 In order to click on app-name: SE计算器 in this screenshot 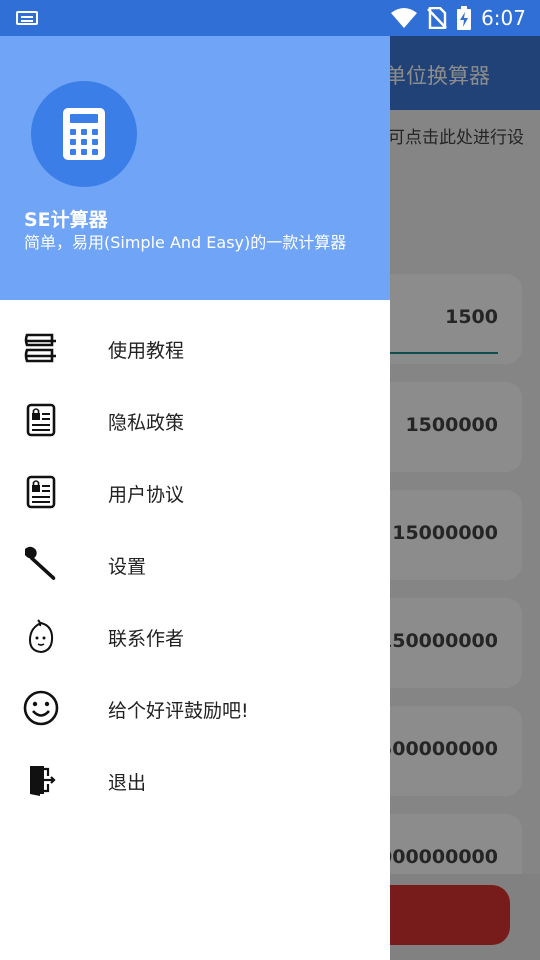, I will do `click(66, 220)`.